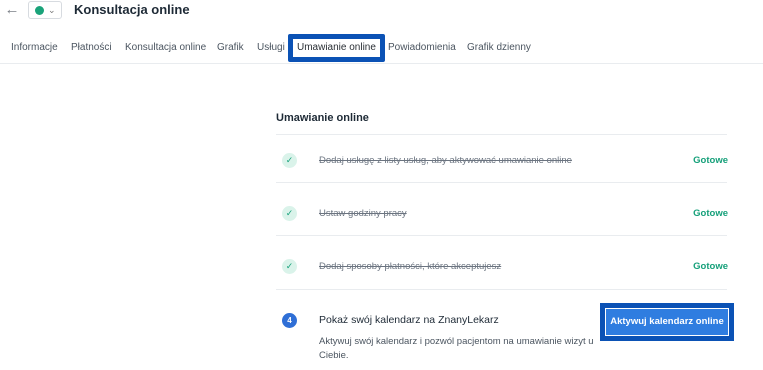  I want to click on chevron-down-icon: ⌄, so click(52, 10).